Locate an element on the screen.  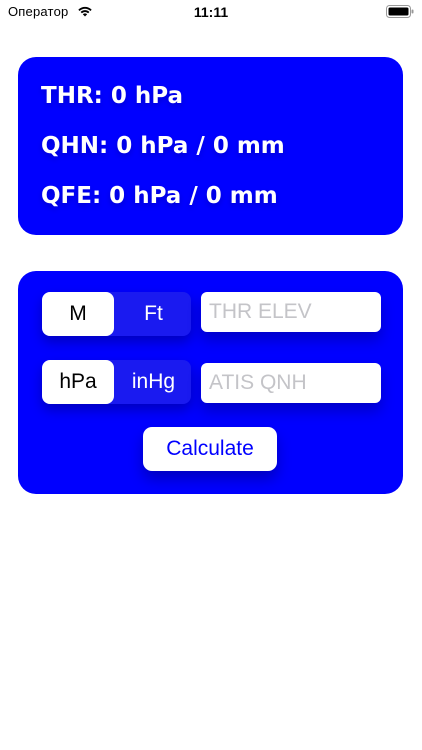
calculate-button: Calculate is located at coordinates (210, 449).